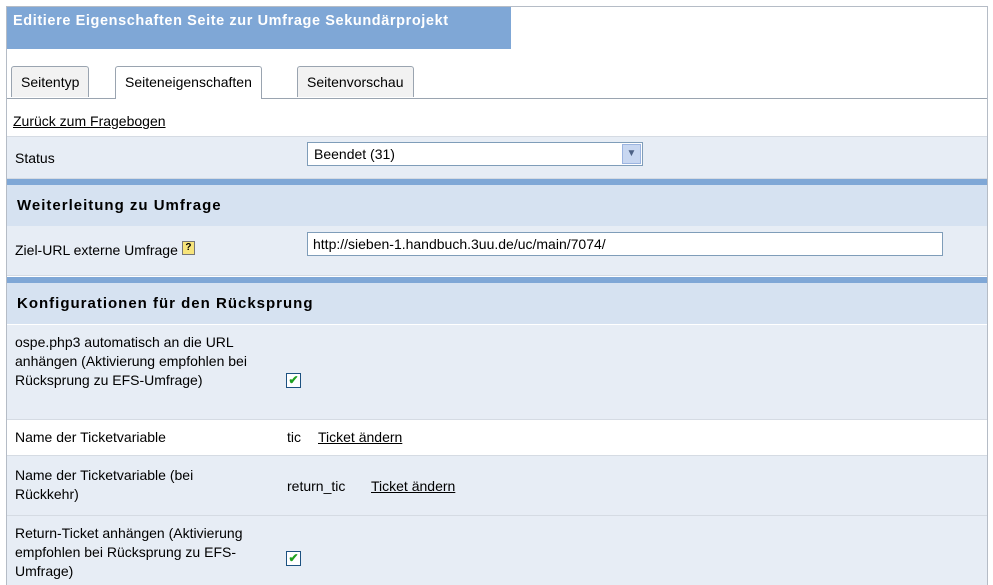  What do you see at coordinates (89, 121) in the screenshot?
I see `back-to-questionnaire-link: Zurück zum Fragebogen` at bounding box center [89, 121].